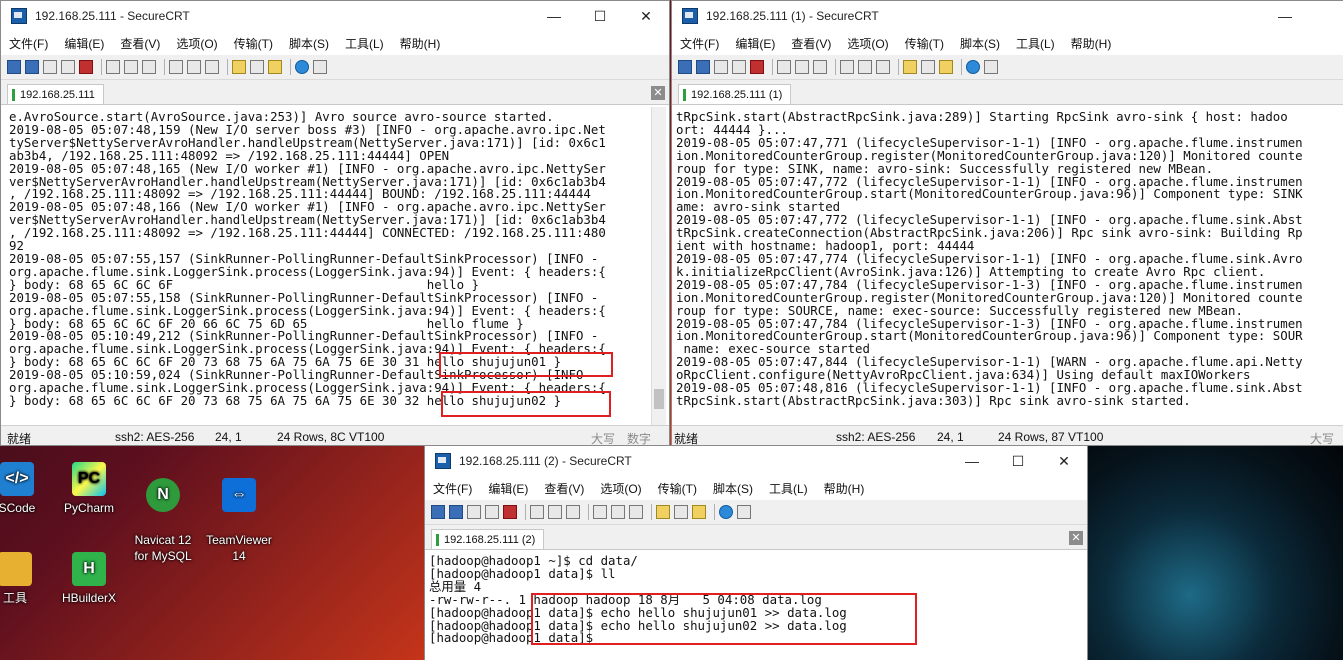  Describe the element at coordinates (89, 489) in the screenshot. I see `desktop-icon-pycharm: PC PyCharm` at that location.